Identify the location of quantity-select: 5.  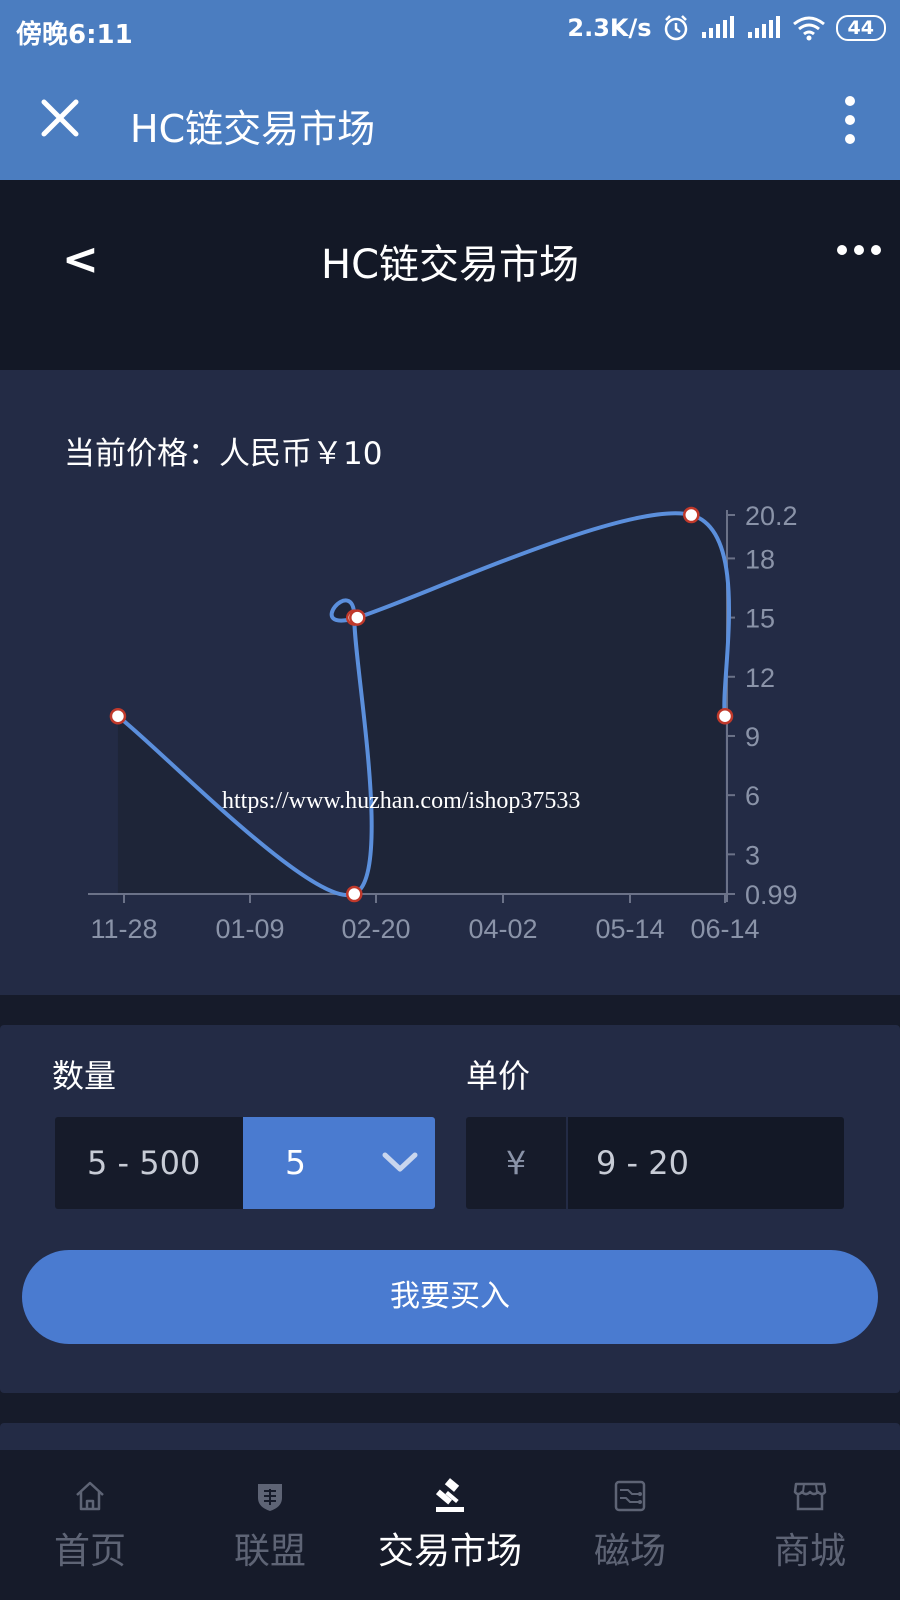
(339, 1163).